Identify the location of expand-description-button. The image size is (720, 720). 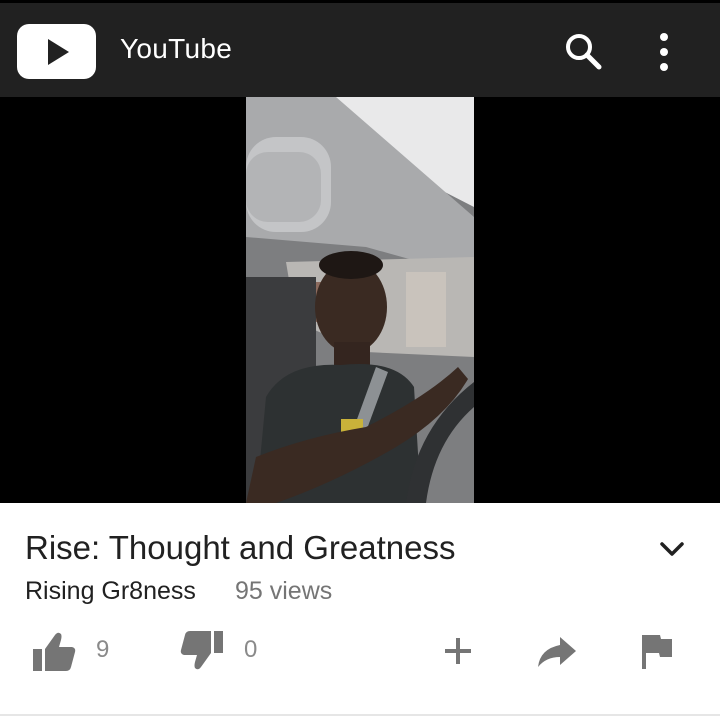
(672, 549).